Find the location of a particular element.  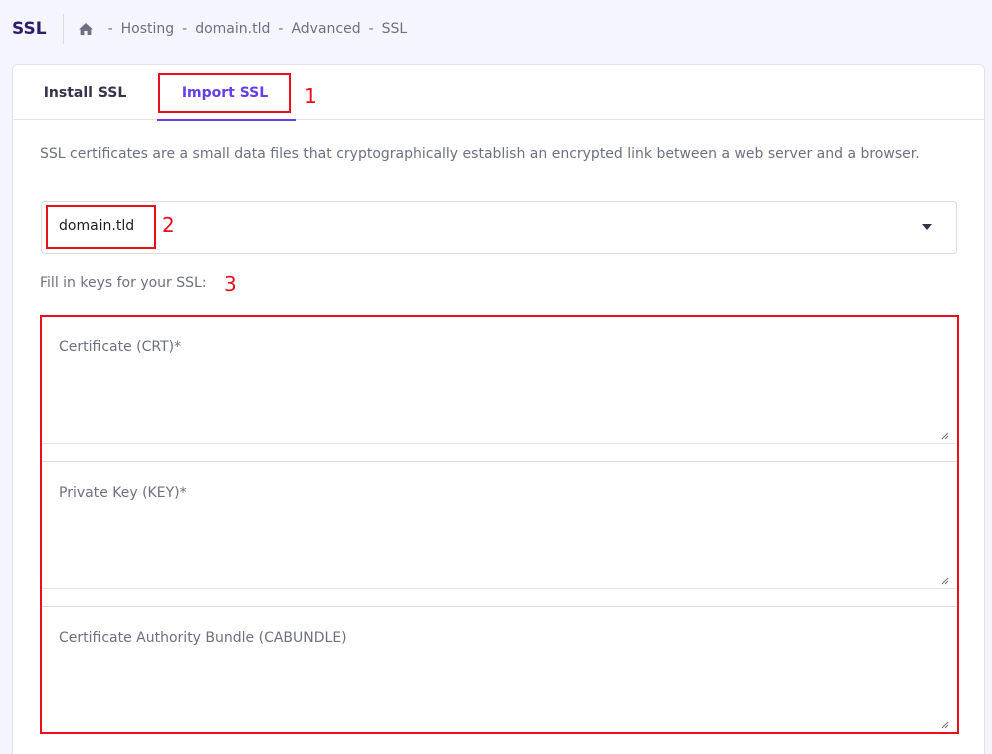

certificate-crt-label: Certificate (CRT)* is located at coordinates (120, 347).